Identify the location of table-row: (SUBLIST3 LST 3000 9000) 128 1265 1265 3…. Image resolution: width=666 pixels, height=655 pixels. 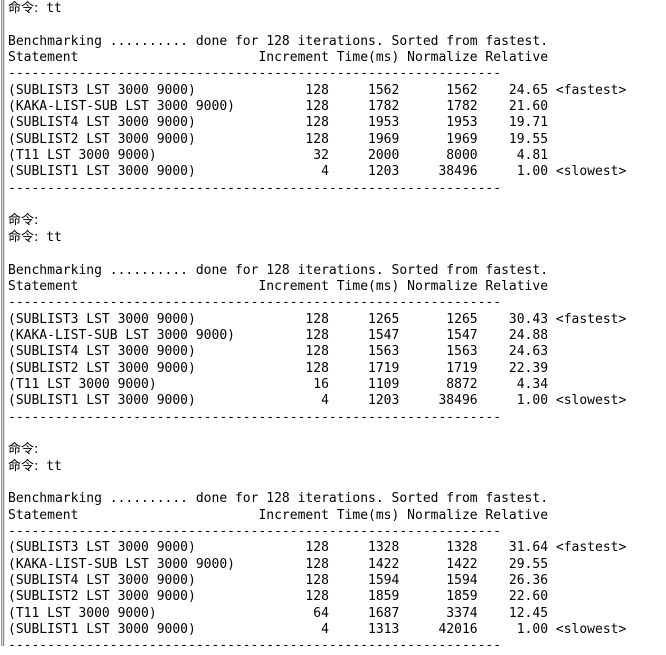
(317, 319).